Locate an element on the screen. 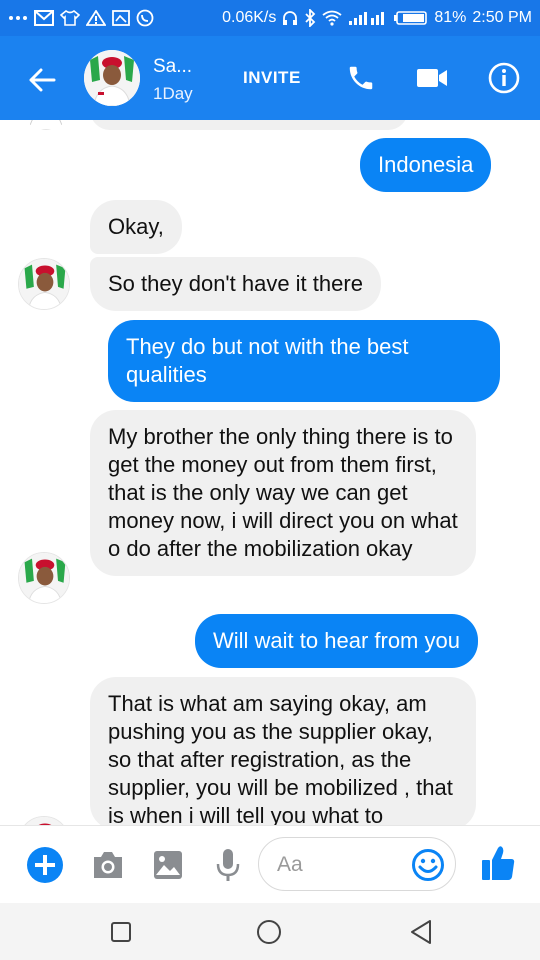  more-actions-button is located at coordinates (45, 865).